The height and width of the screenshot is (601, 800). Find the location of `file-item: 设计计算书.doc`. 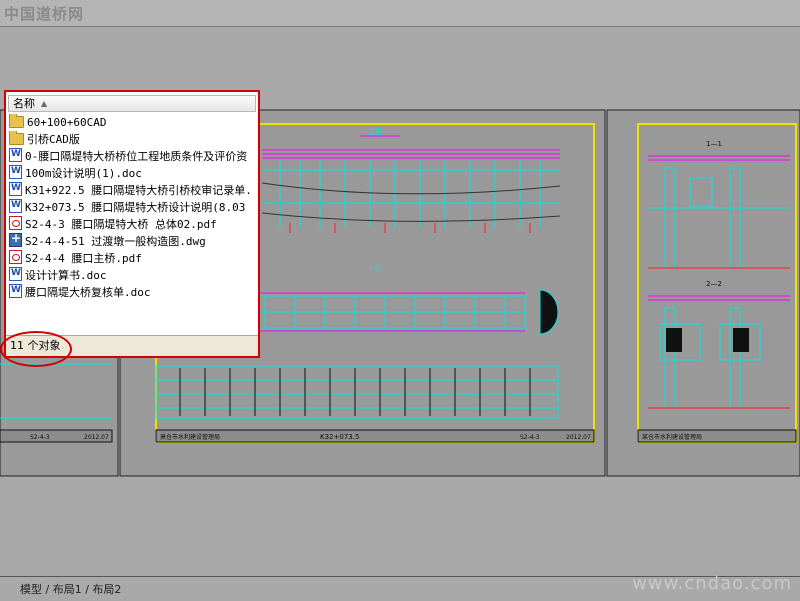

file-item: 设计计算书.doc is located at coordinates (133, 275).